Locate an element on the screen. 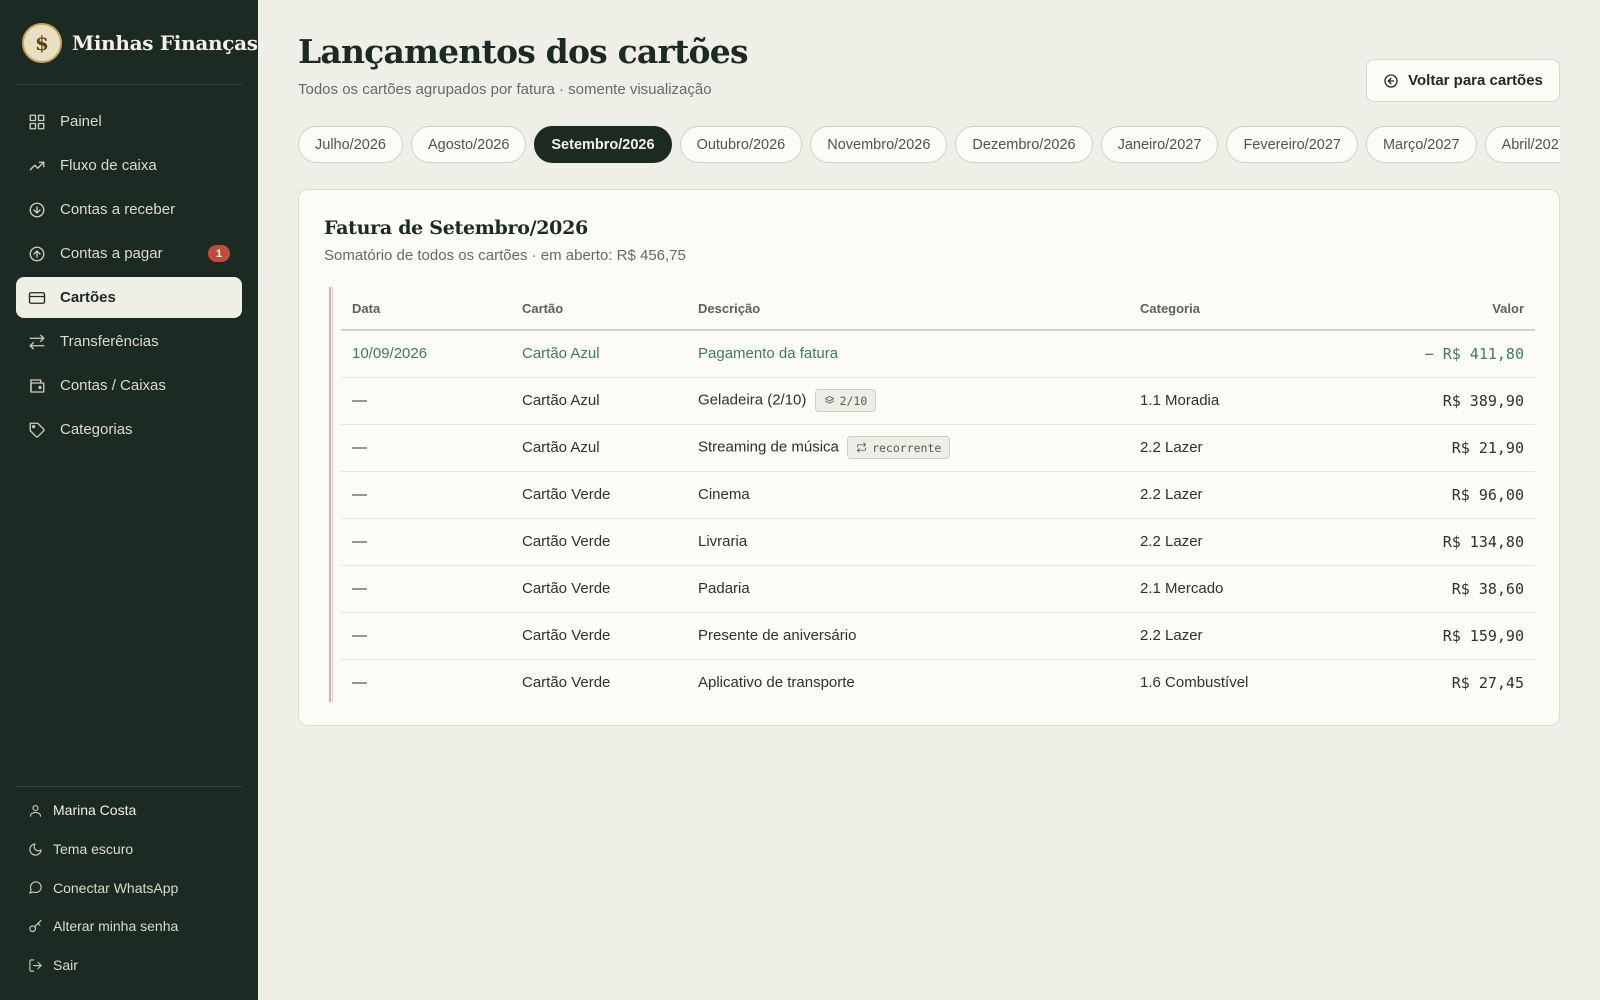  arrow-up-circle-icon is located at coordinates (37, 253).